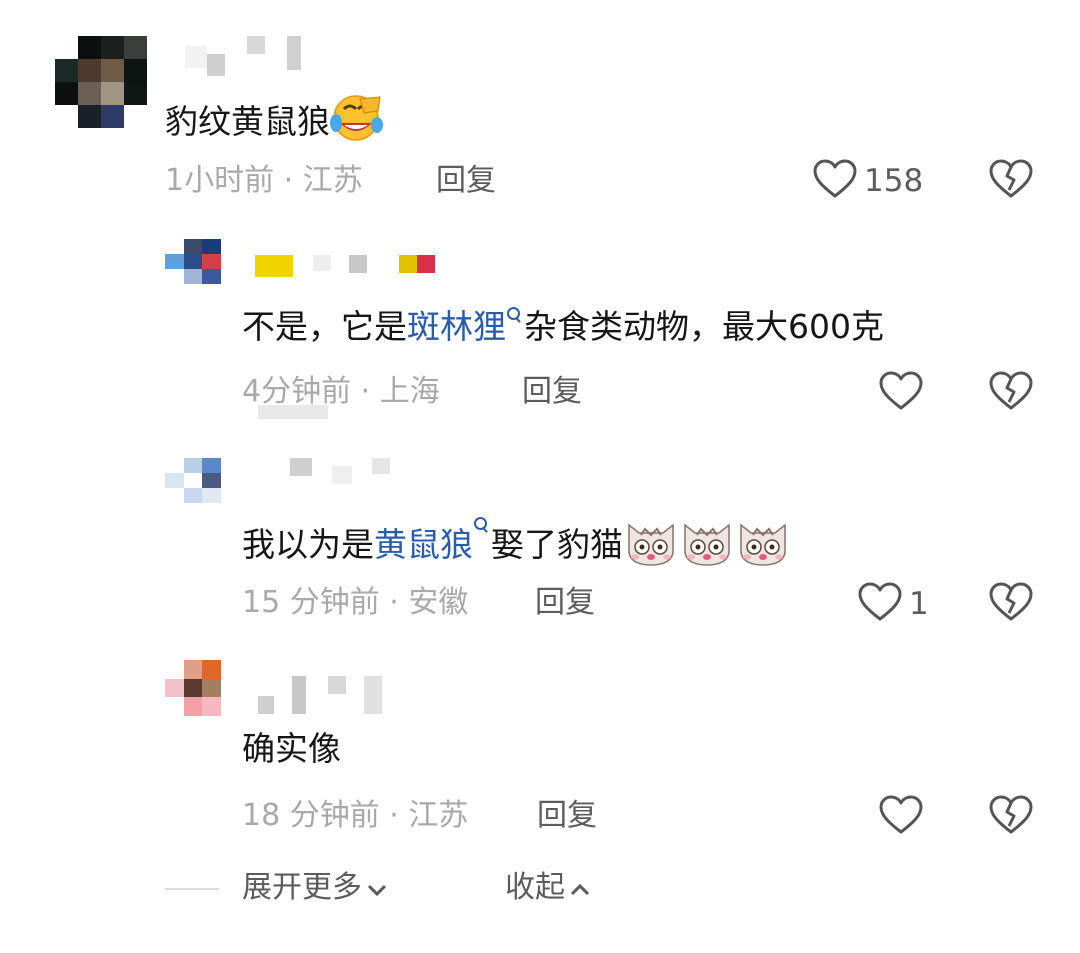 Image resolution: width=1080 pixels, height=953 pixels. I want to click on like-button: 1, so click(893, 604).